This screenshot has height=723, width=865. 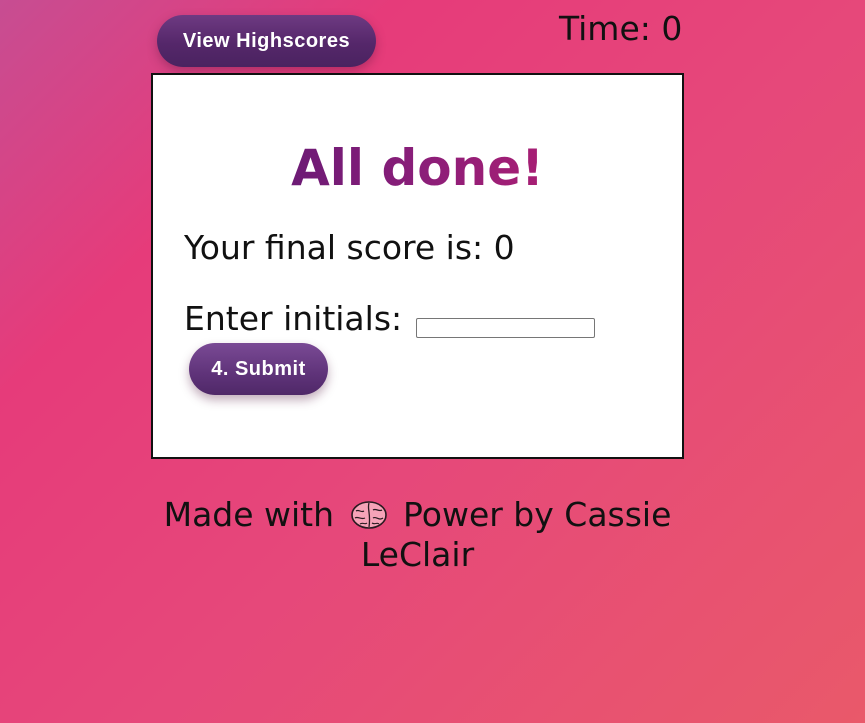 I want to click on initials-row: Enter initials:, so click(x=390, y=319).